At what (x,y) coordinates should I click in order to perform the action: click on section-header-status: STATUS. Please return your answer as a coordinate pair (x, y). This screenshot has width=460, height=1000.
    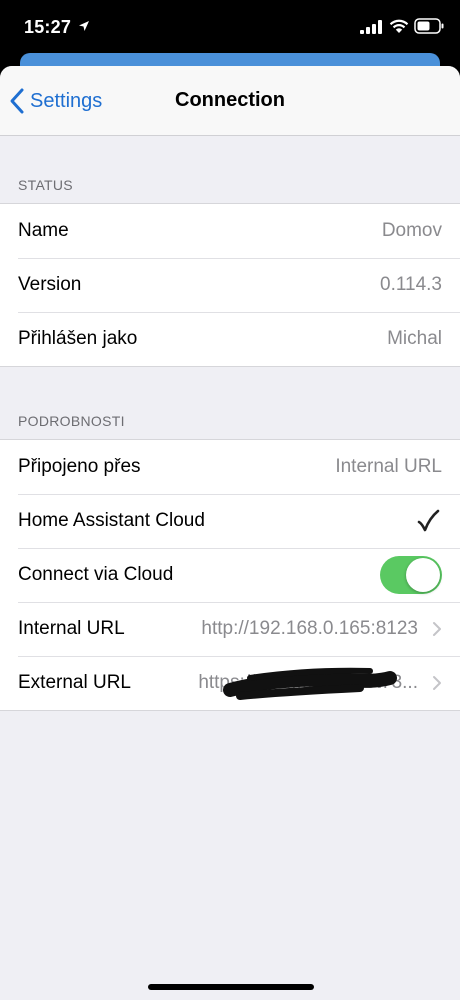
    Looking at the image, I should click on (45, 185).